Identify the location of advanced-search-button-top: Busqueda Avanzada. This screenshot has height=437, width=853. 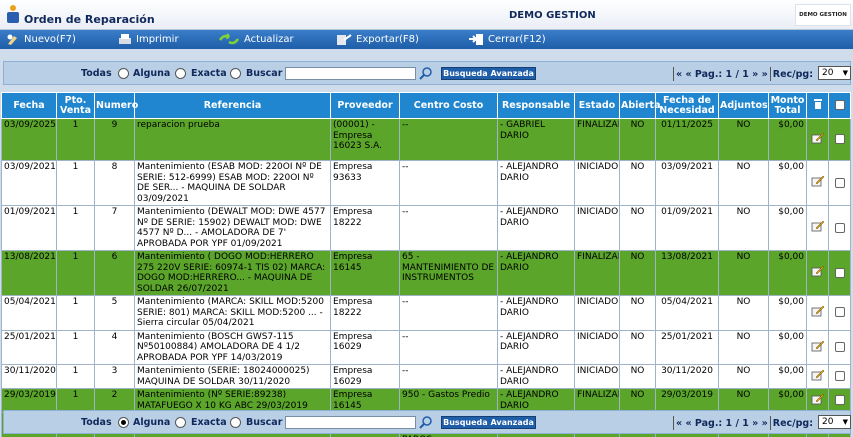
(488, 73).